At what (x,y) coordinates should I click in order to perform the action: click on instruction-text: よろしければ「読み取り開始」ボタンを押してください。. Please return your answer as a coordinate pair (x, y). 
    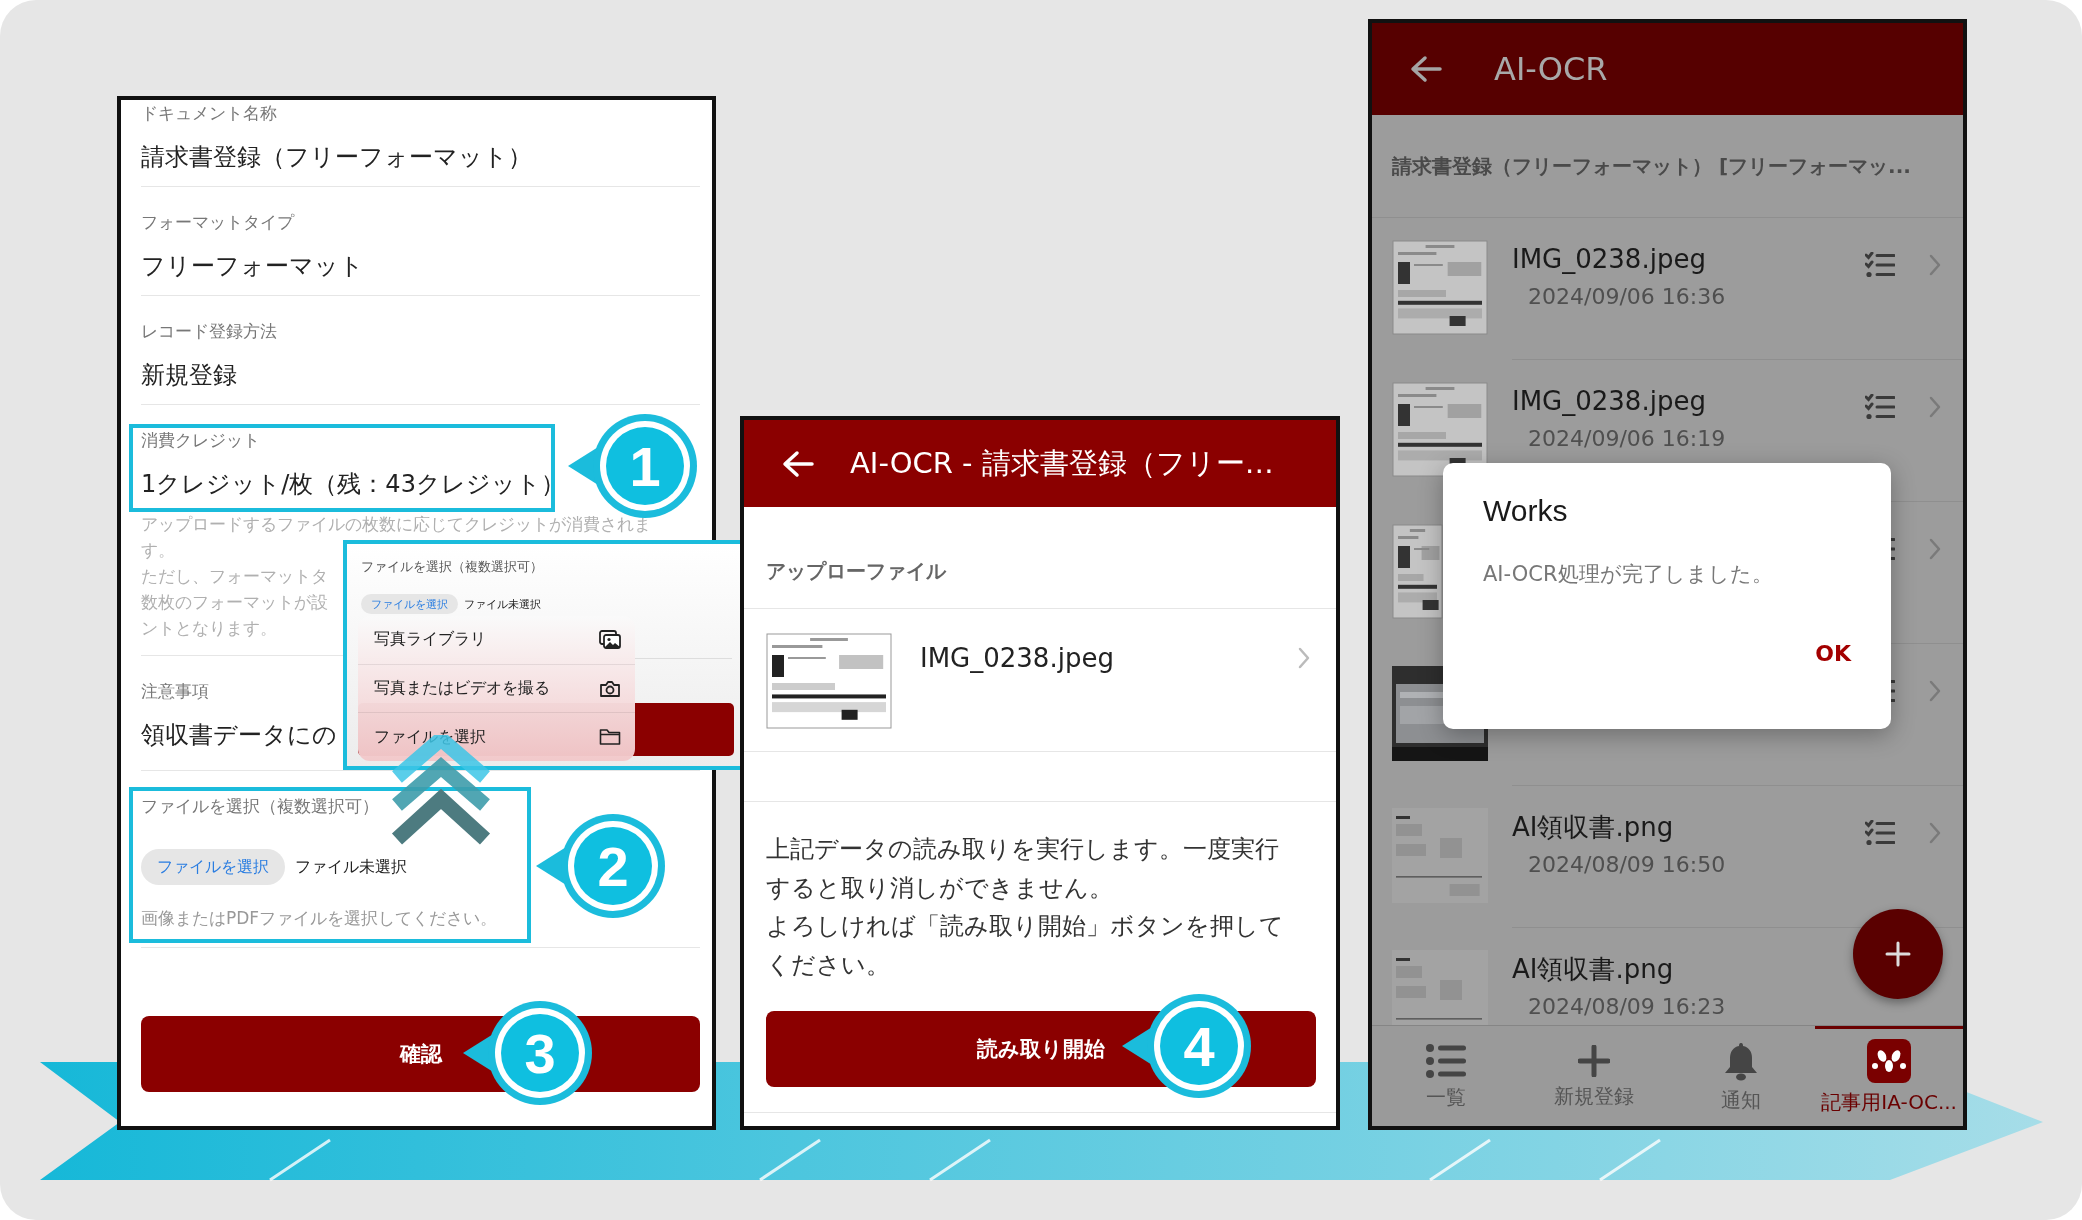
    Looking at the image, I should click on (1025, 946).